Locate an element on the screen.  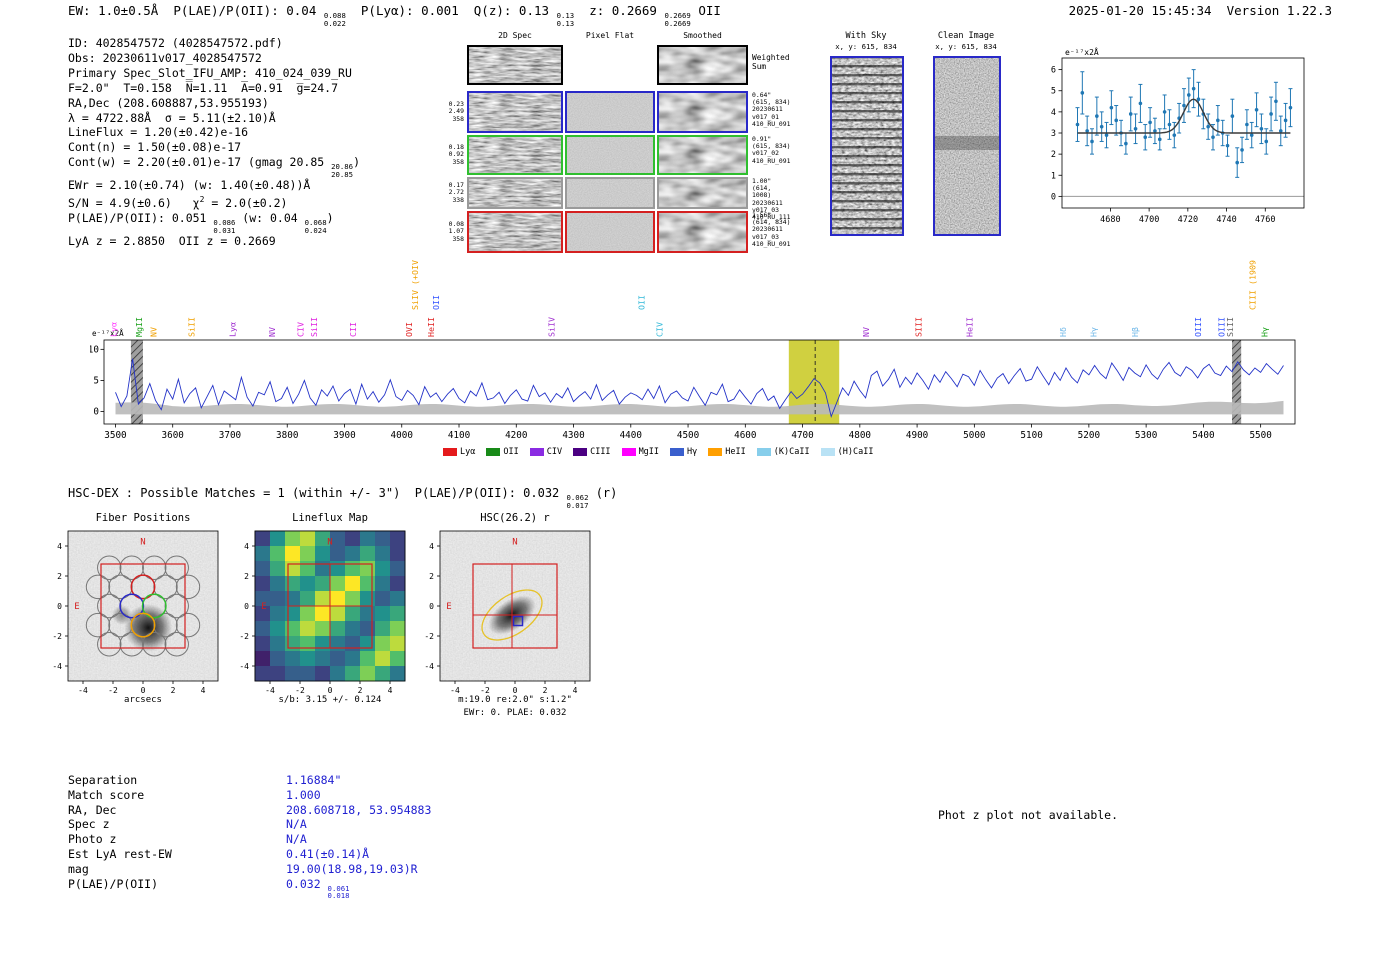
hsc-image-title: HSC(26.2) r is located at coordinates (515, 518).